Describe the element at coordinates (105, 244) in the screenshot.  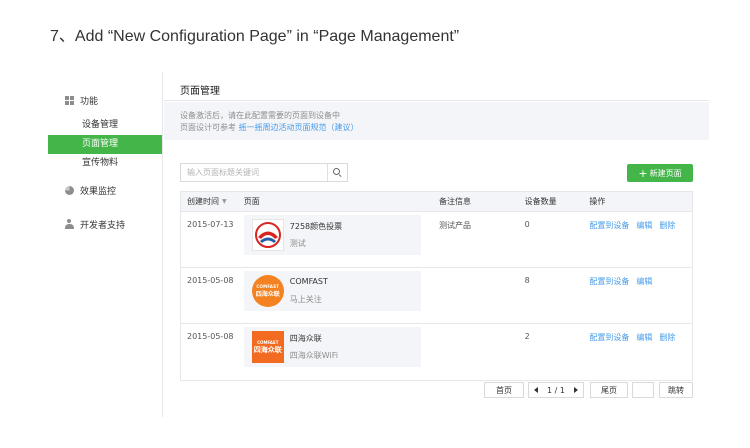
I see `sidebar: 功能 设备管理 页面管理 宣传物料 效果监控 开发者支持` at that location.